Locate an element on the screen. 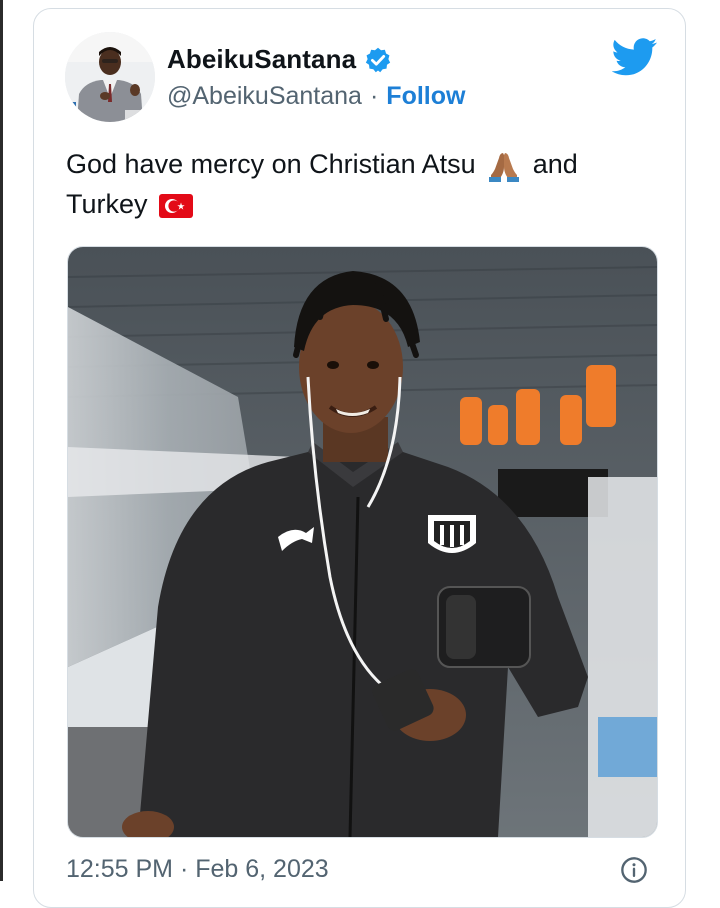 The height and width of the screenshot is (908, 720). tweet-text-and: and is located at coordinates (555, 164).